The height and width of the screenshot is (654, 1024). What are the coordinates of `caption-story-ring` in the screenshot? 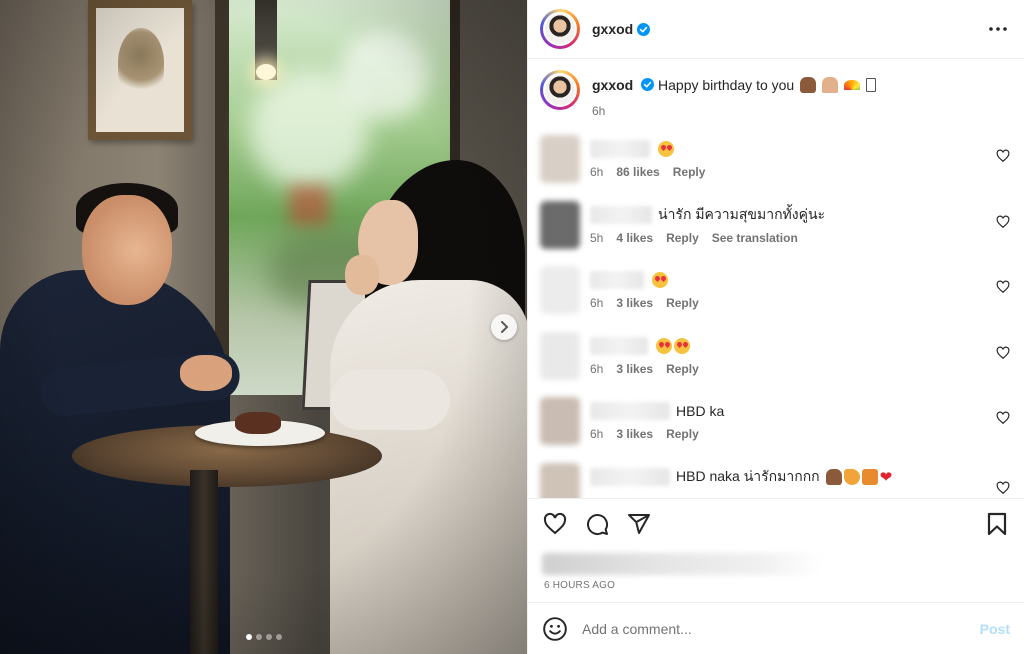 It's located at (560, 90).